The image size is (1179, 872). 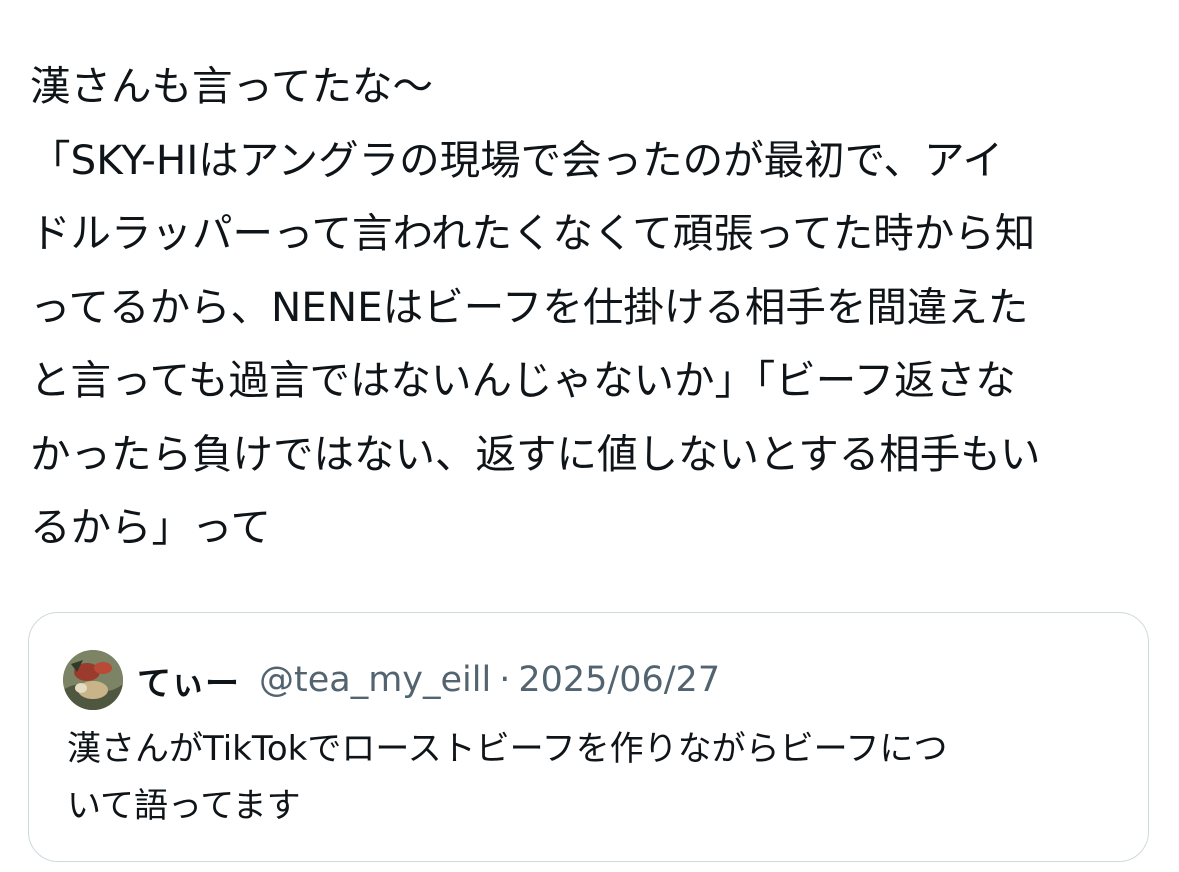 I want to click on quoted-post-header: てぃー @tea_my_eill · 2025/06/27, so click(x=391, y=680).